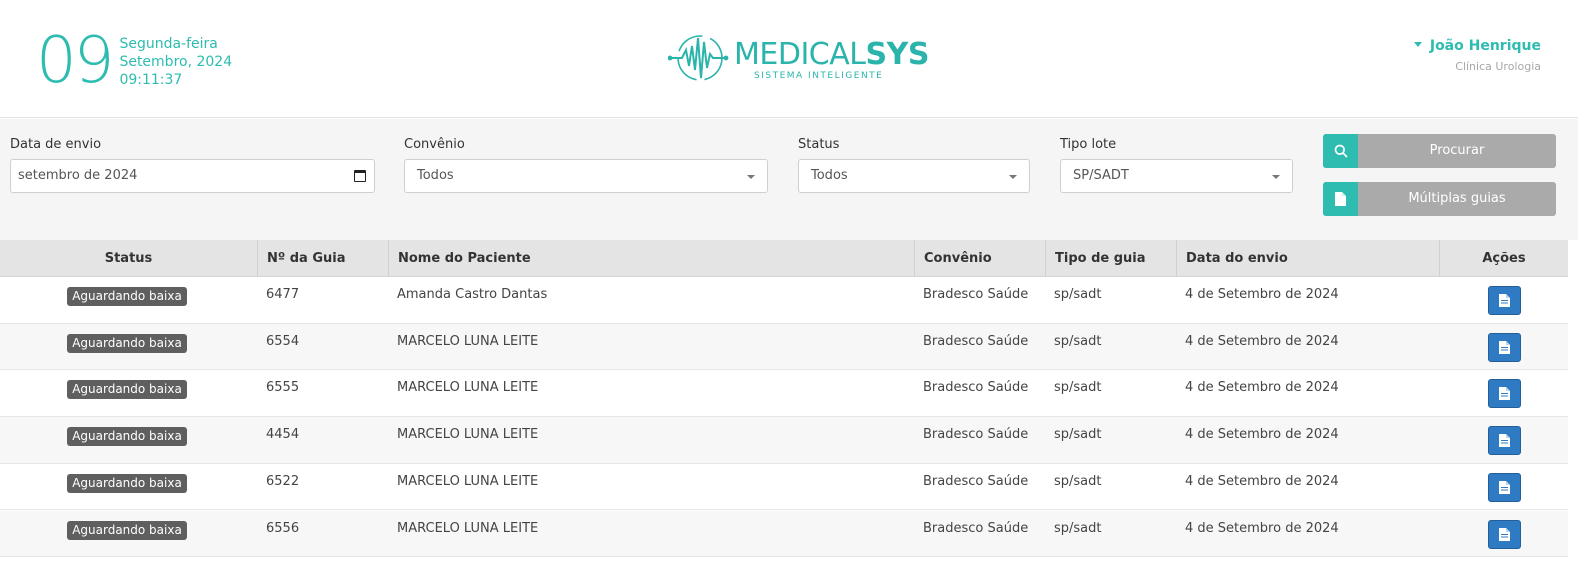 The height and width of the screenshot is (570, 1578). I want to click on day-number: 09, so click(75, 61).